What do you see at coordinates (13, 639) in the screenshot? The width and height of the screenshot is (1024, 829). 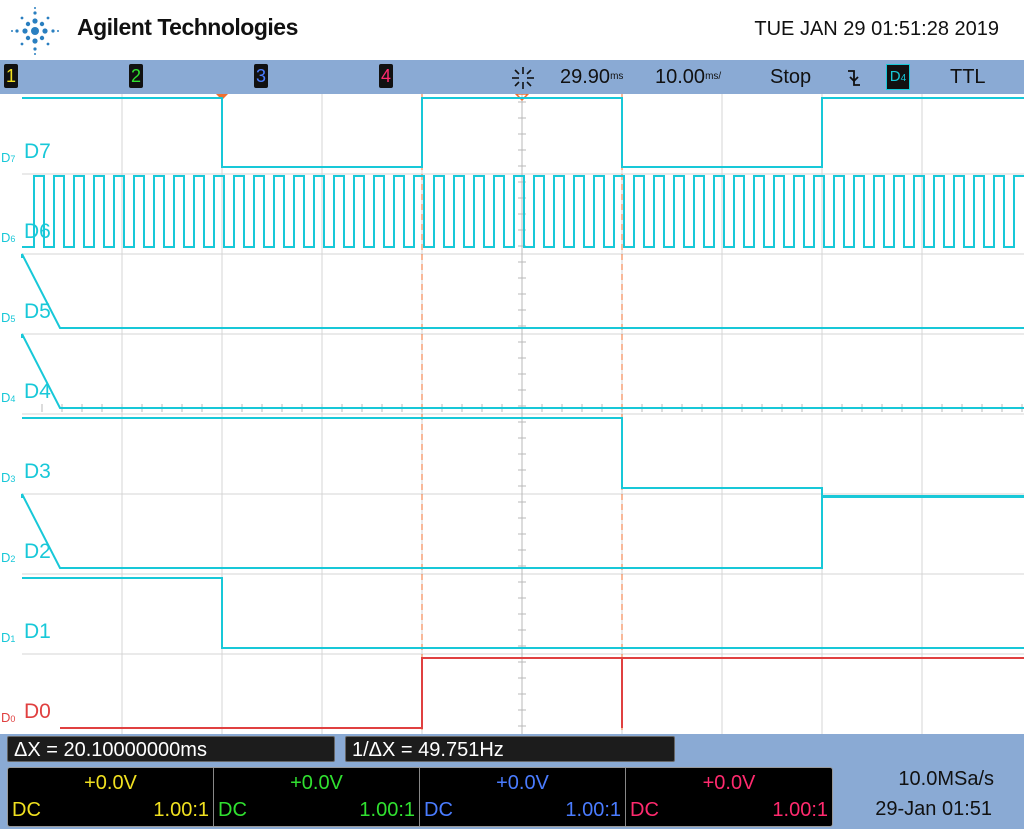 I see `channel-marker-index: 1` at bounding box center [13, 639].